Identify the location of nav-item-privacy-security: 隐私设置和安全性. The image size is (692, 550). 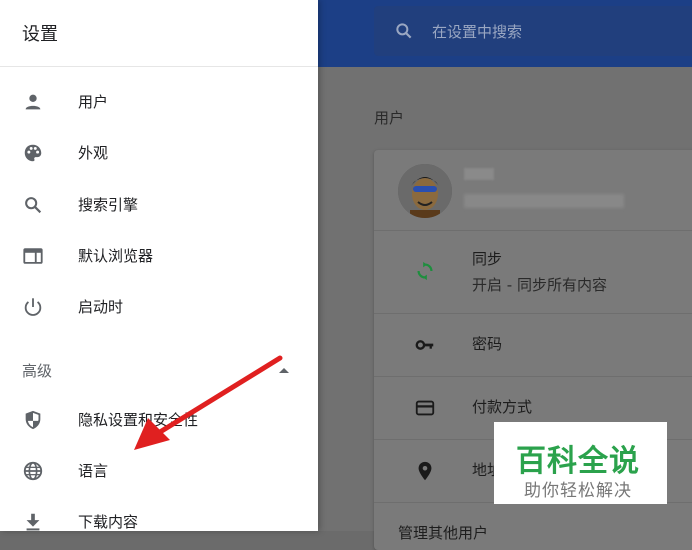
(159, 420).